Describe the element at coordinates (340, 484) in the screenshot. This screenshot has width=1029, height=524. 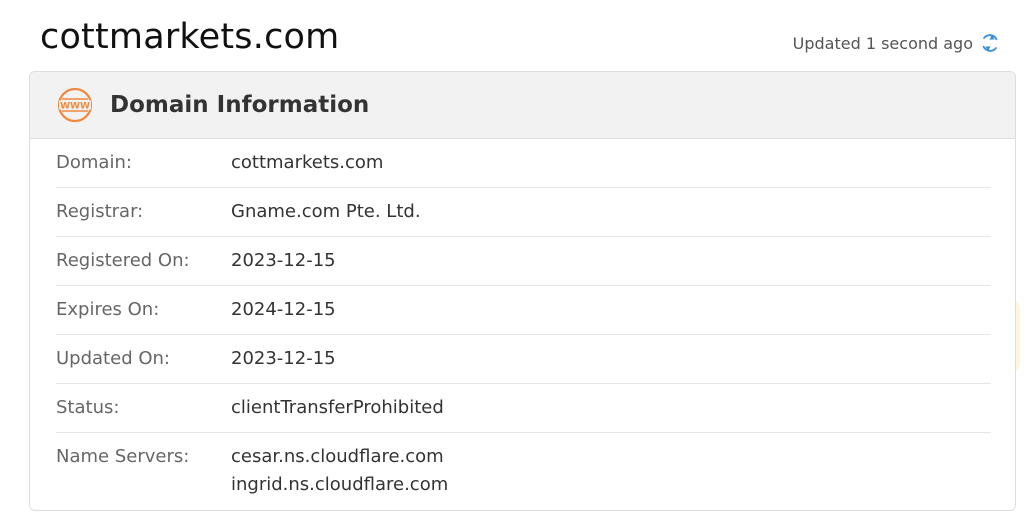
I see `name-server: ingrid.ns.cloudflare.com` at that location.